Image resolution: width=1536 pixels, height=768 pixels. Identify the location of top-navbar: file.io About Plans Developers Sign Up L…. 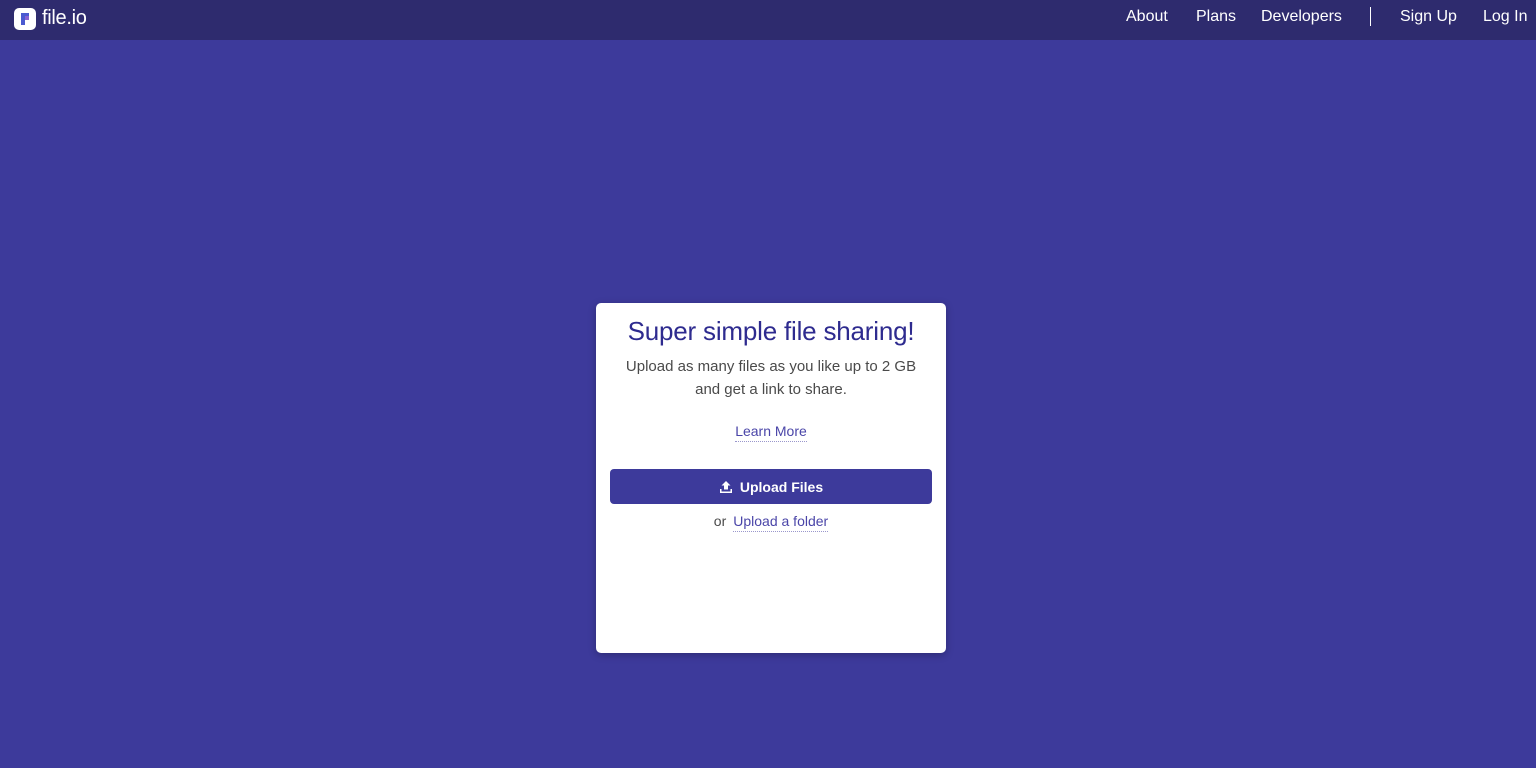
(768, 20).